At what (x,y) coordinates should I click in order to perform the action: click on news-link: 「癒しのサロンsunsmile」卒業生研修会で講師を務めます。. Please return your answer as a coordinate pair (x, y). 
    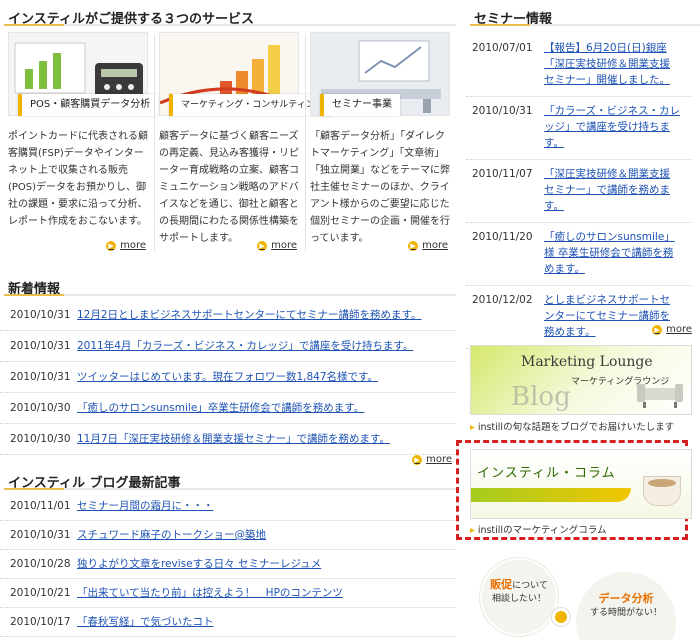
    Looking at the image, I should click on (220, 408).